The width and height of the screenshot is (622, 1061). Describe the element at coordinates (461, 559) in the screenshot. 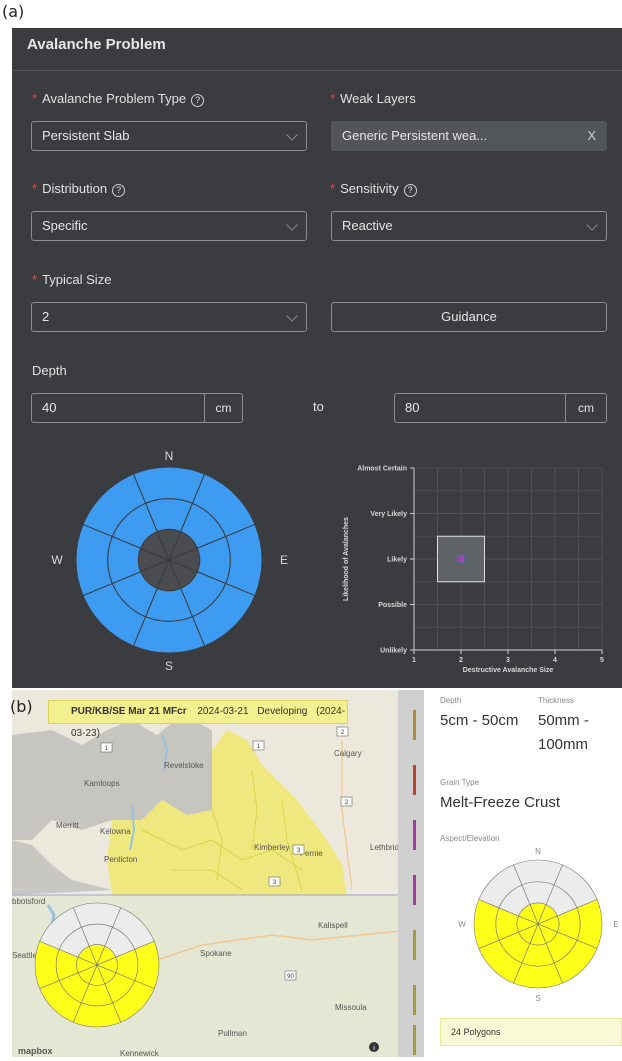

I see `hazard-point` at that location.